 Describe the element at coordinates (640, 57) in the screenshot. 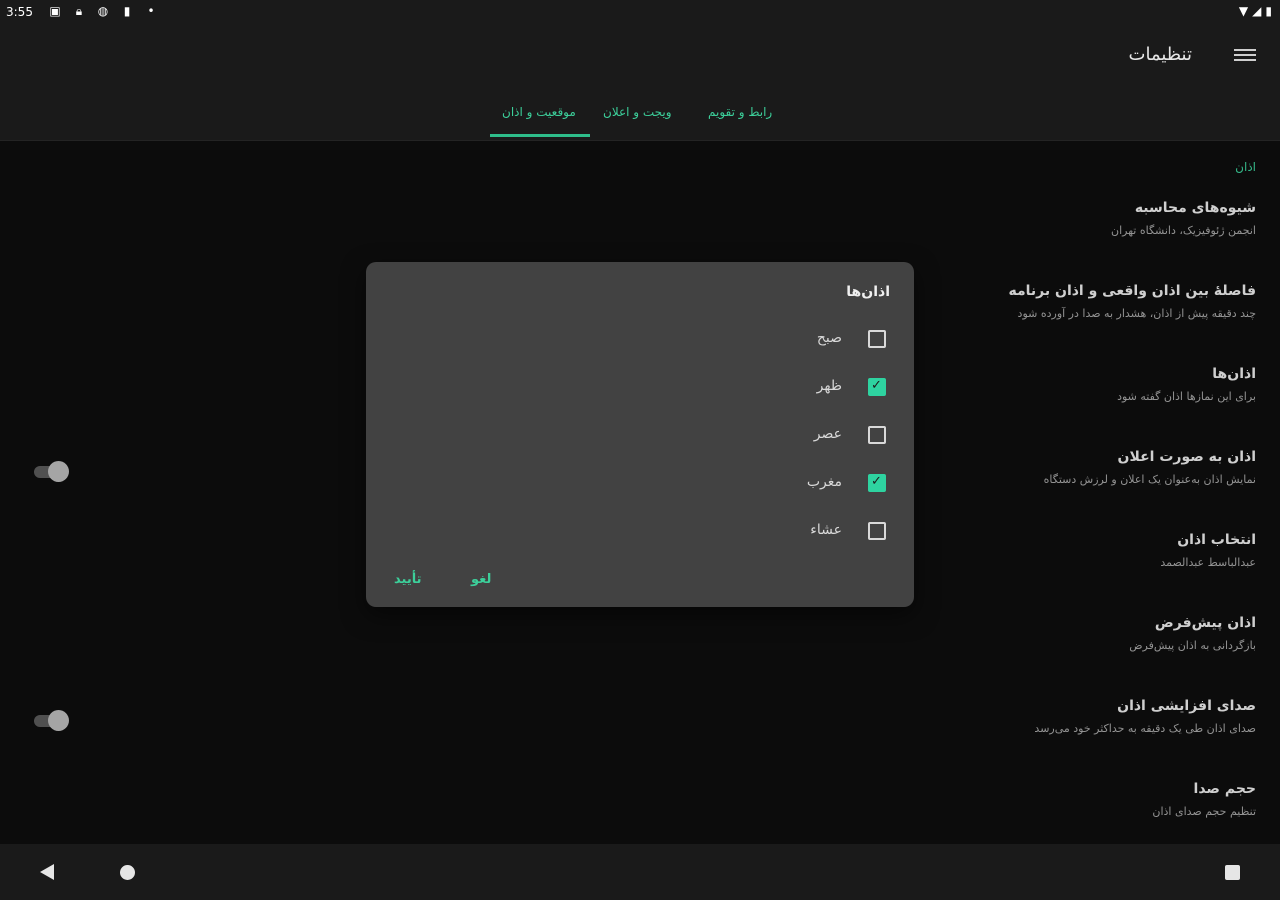

I see `app-bar: تنظیمات` at that location.